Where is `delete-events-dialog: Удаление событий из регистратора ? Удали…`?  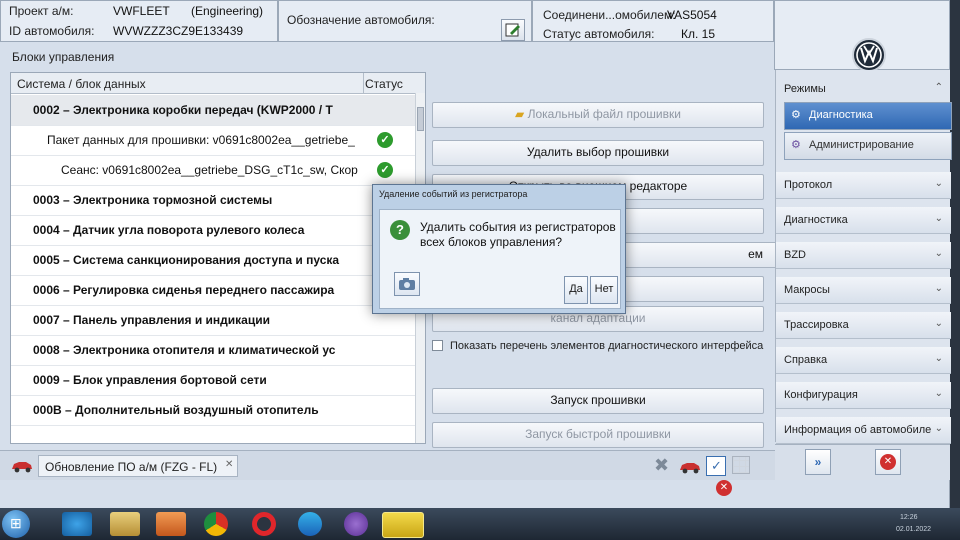
delete-events-dialog: Удаление событий из регистратора ? Удали… is located at coordinates (499, 249).